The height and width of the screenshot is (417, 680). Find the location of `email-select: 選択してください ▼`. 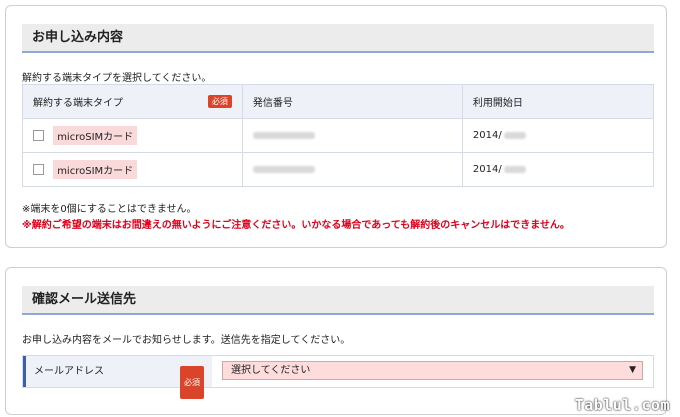

email-select: 選択してください ▼ is located at coordinates (432, 370).